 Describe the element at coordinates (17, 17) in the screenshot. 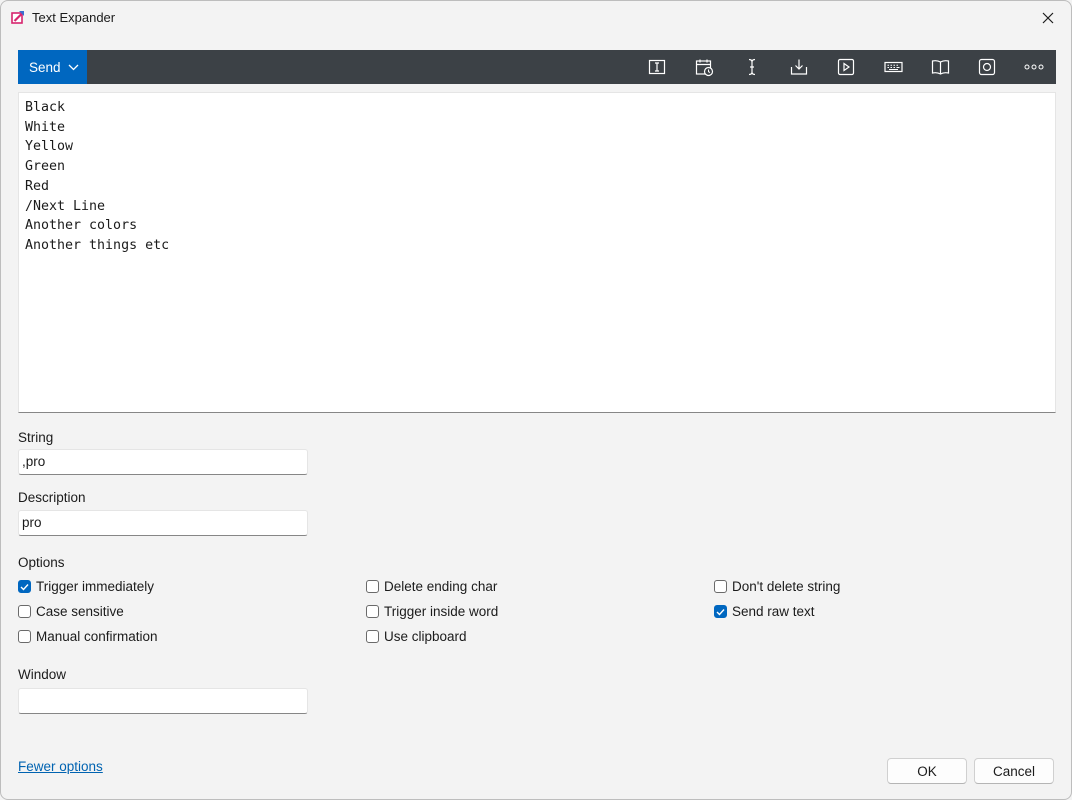

I see `text-expander-app-icon` at that location.